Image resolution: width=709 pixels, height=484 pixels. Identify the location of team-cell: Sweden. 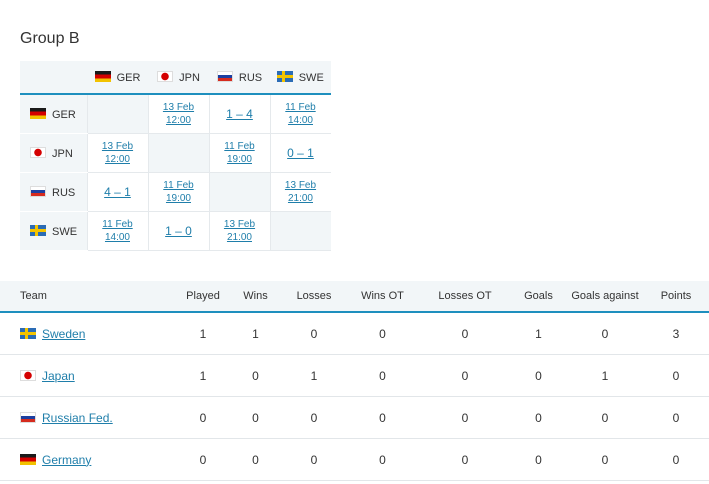
(89, 333).